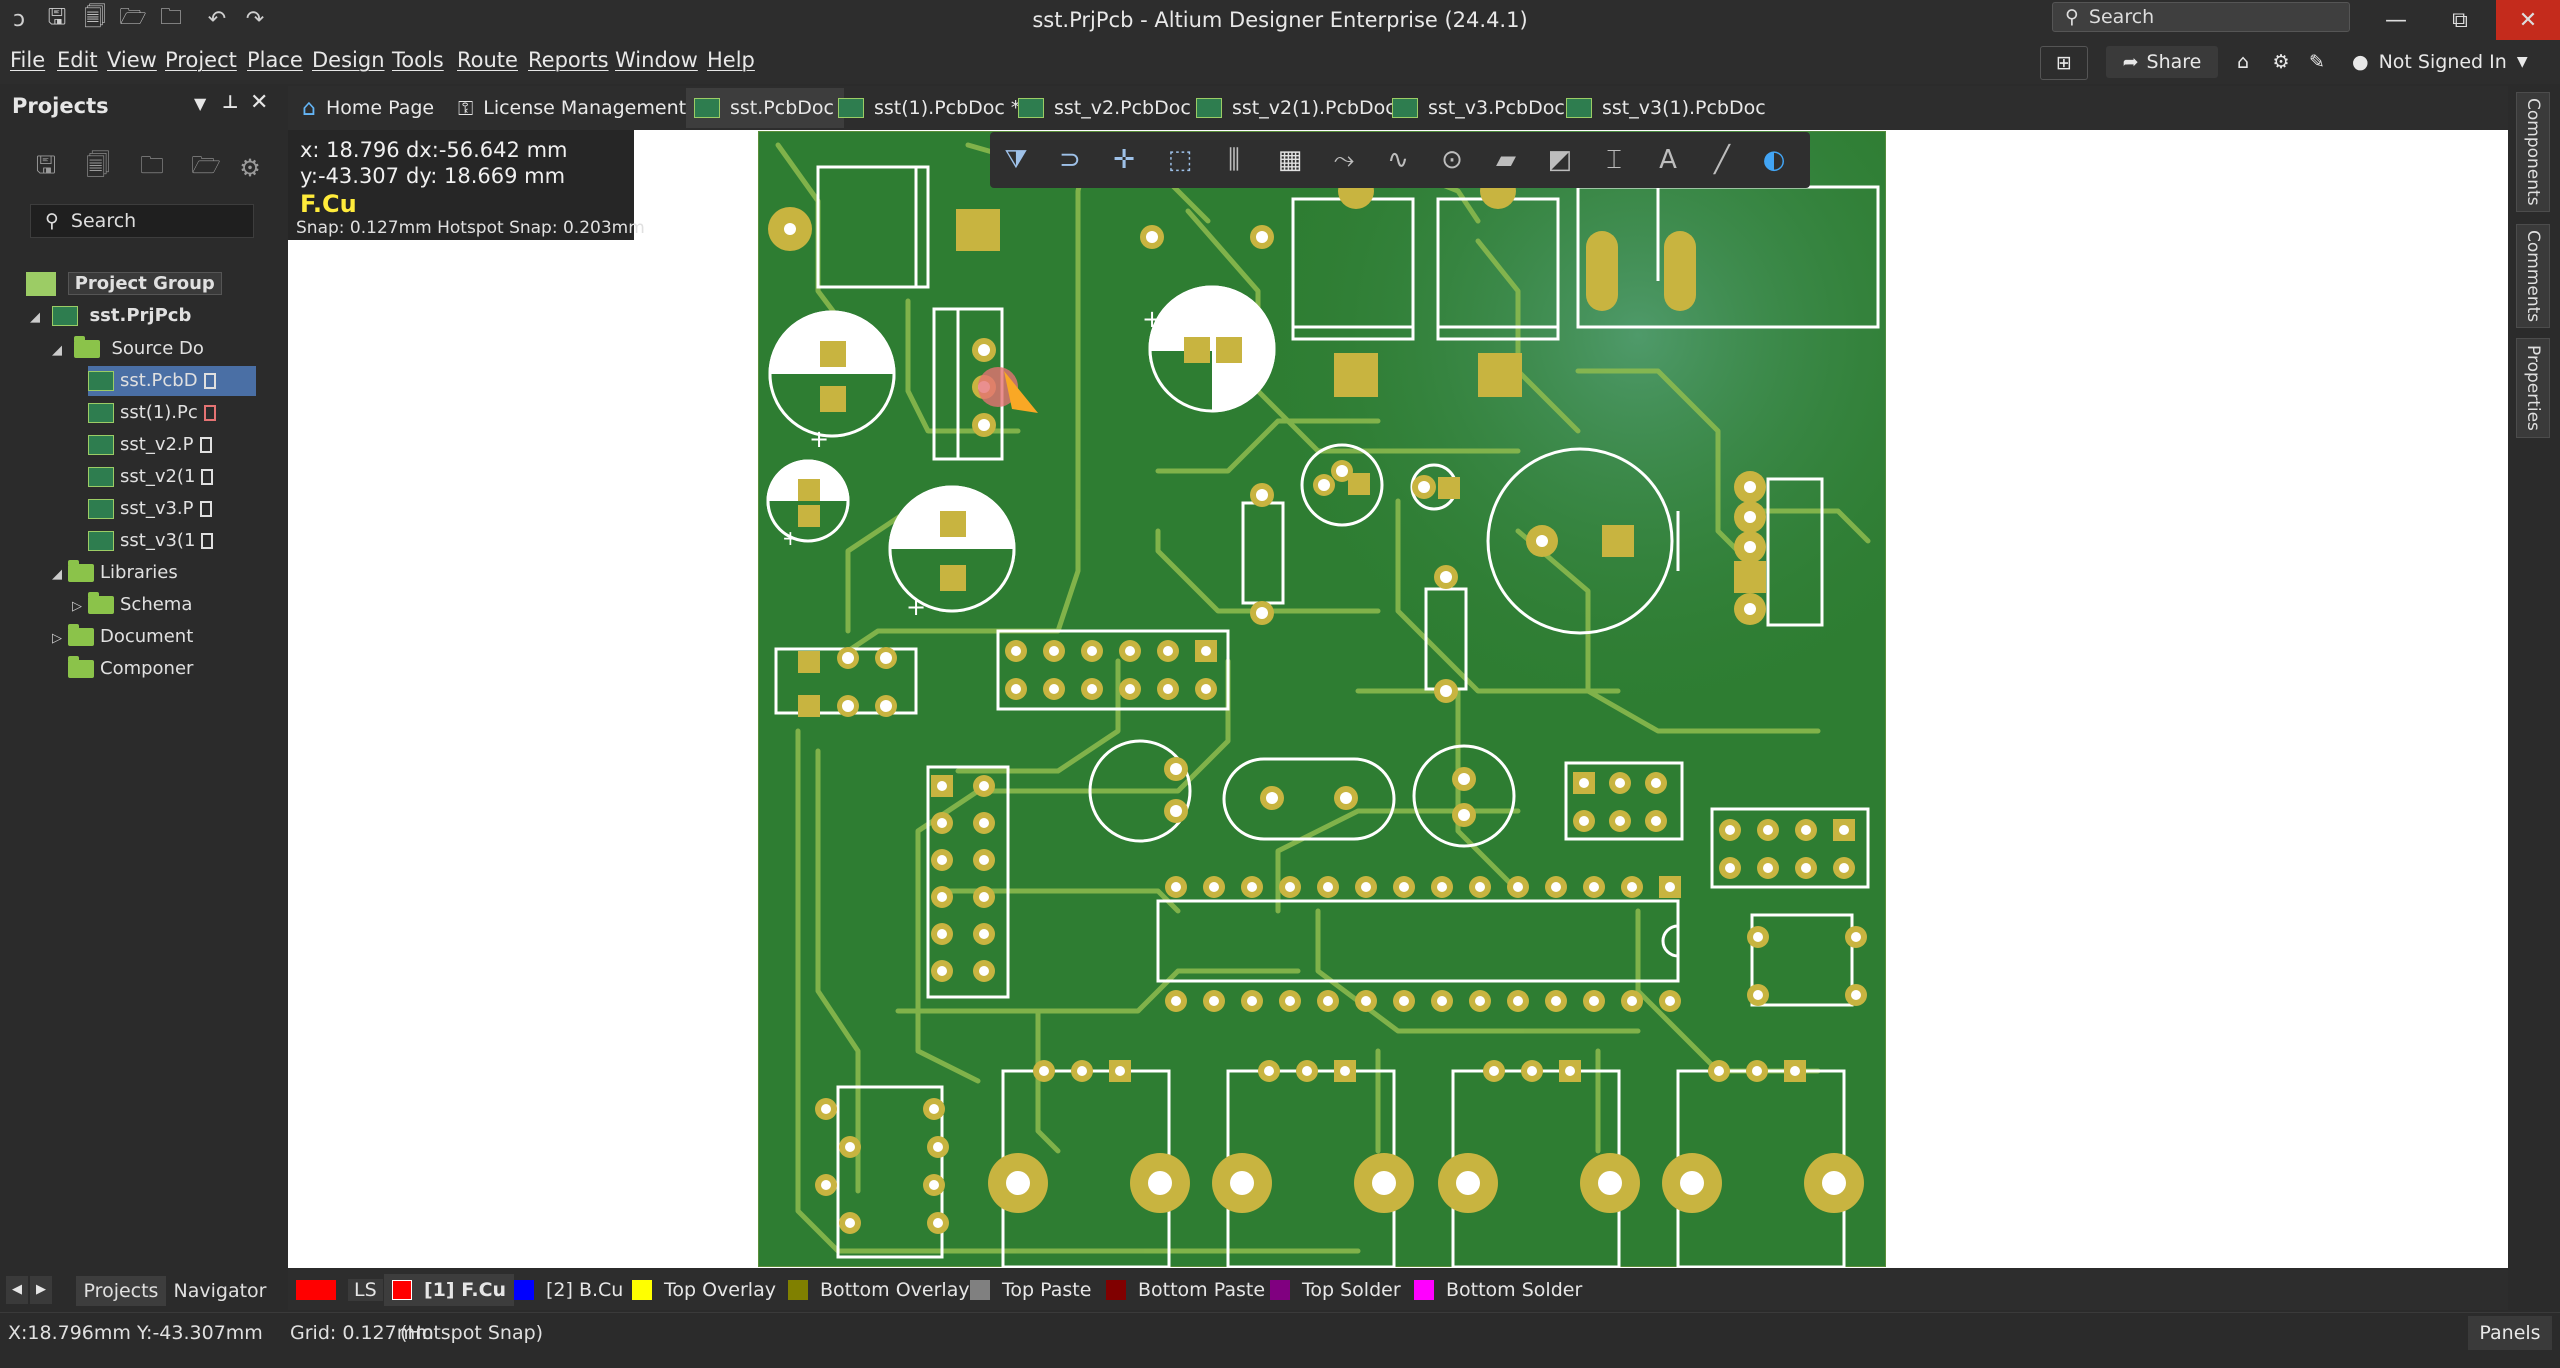 Image resolution: width=2560 pixels, height=1368 pixels. I want to click on panels-button: Panels, so click(2510, 1333).